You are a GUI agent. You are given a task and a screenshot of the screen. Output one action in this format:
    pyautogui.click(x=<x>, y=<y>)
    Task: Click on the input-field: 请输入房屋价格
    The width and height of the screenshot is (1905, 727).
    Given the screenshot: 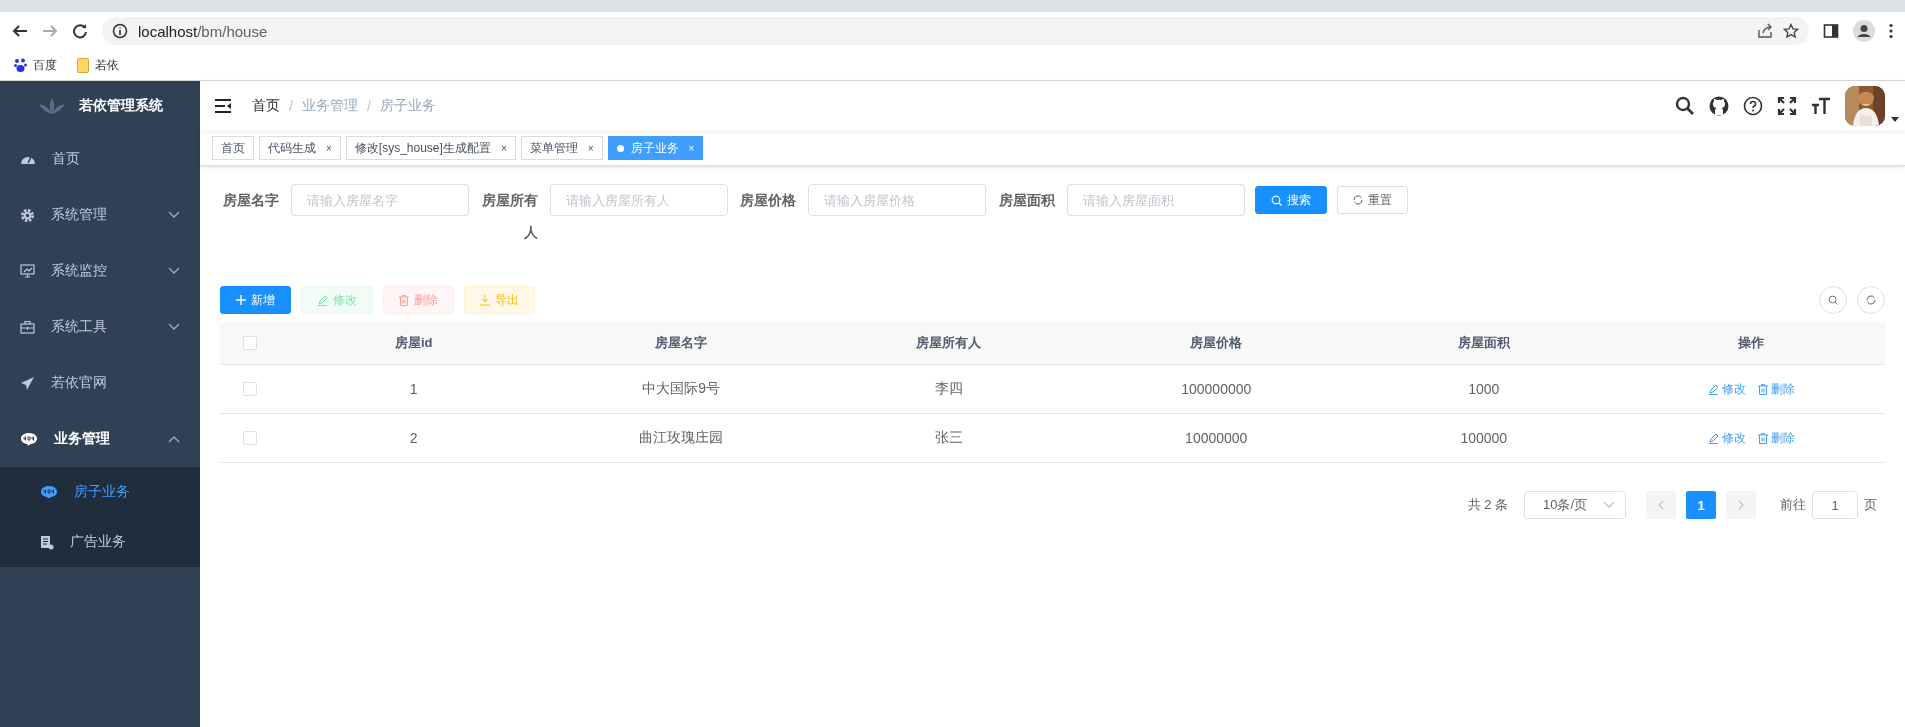 What is the action you would take?
    pyautogui.click(x=897, y=200)
    